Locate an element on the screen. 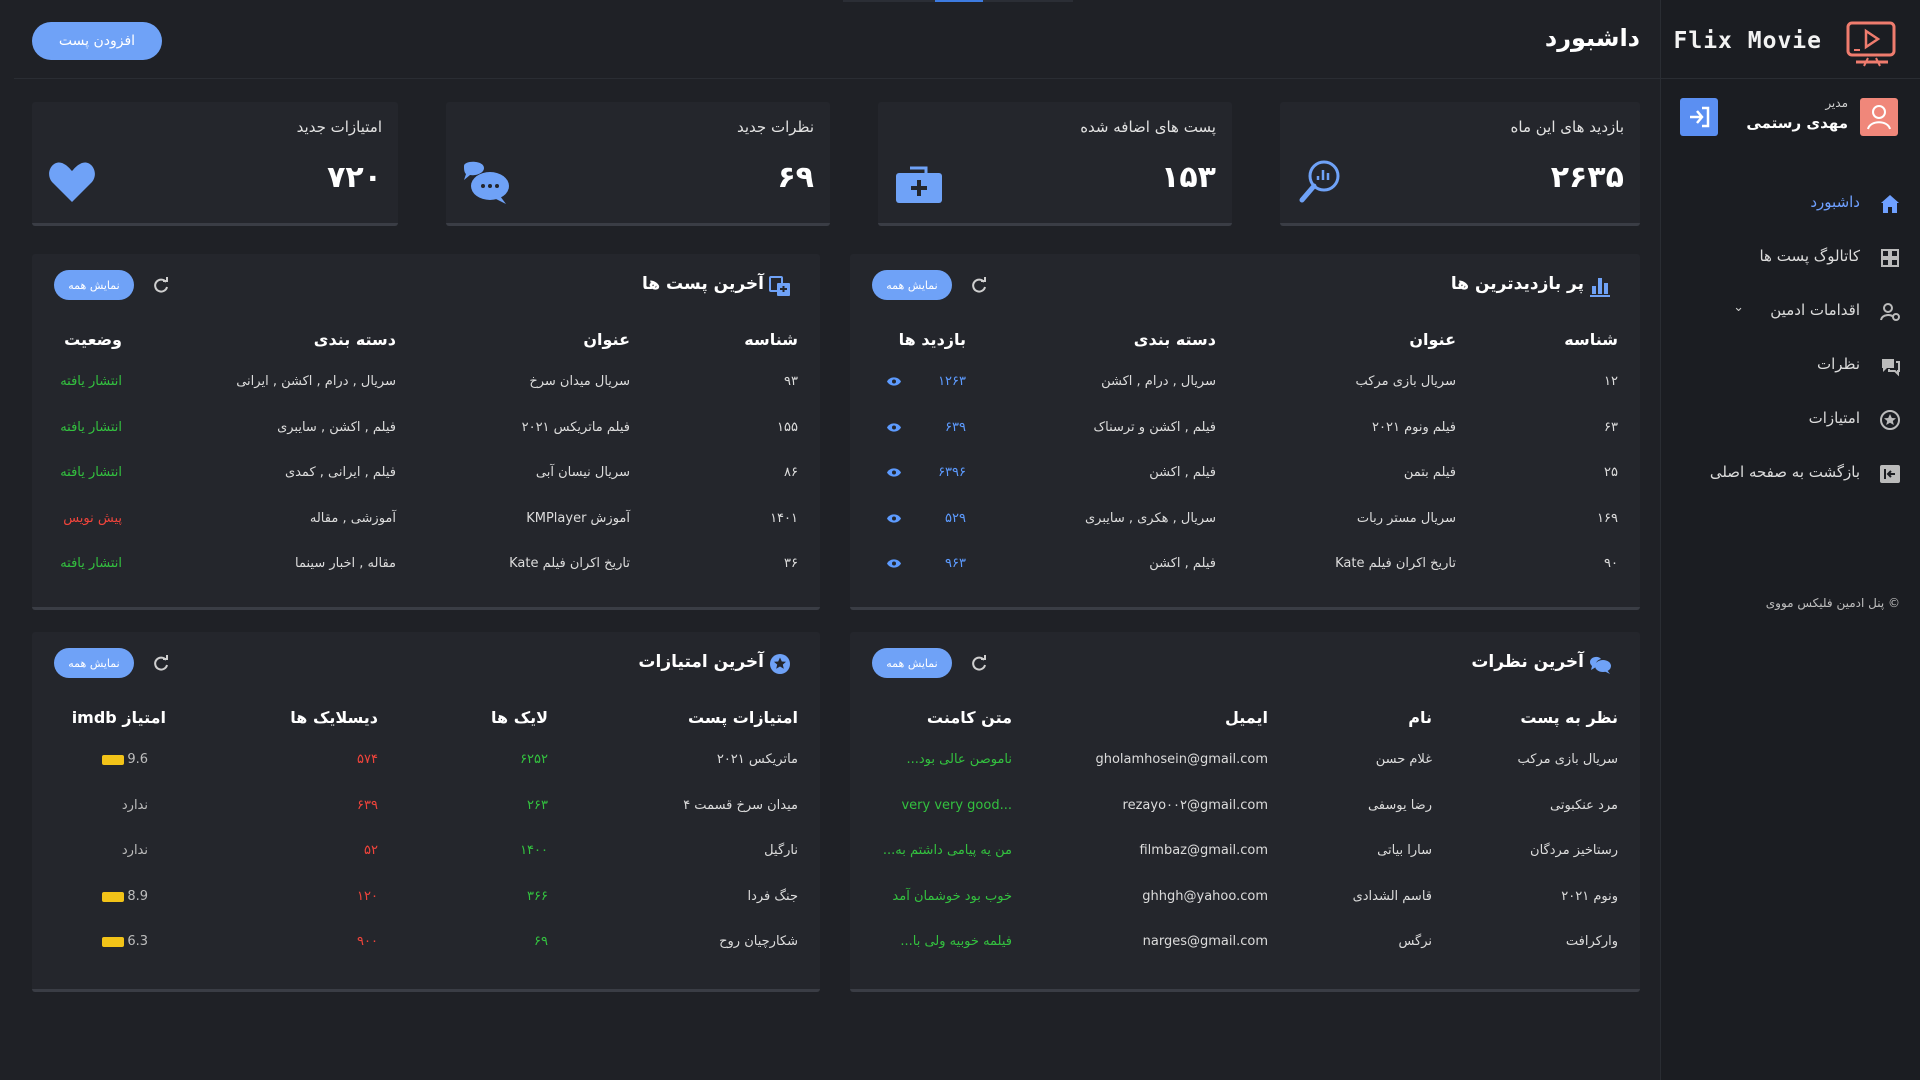  logout-button is located at coordinates (1699, 117).